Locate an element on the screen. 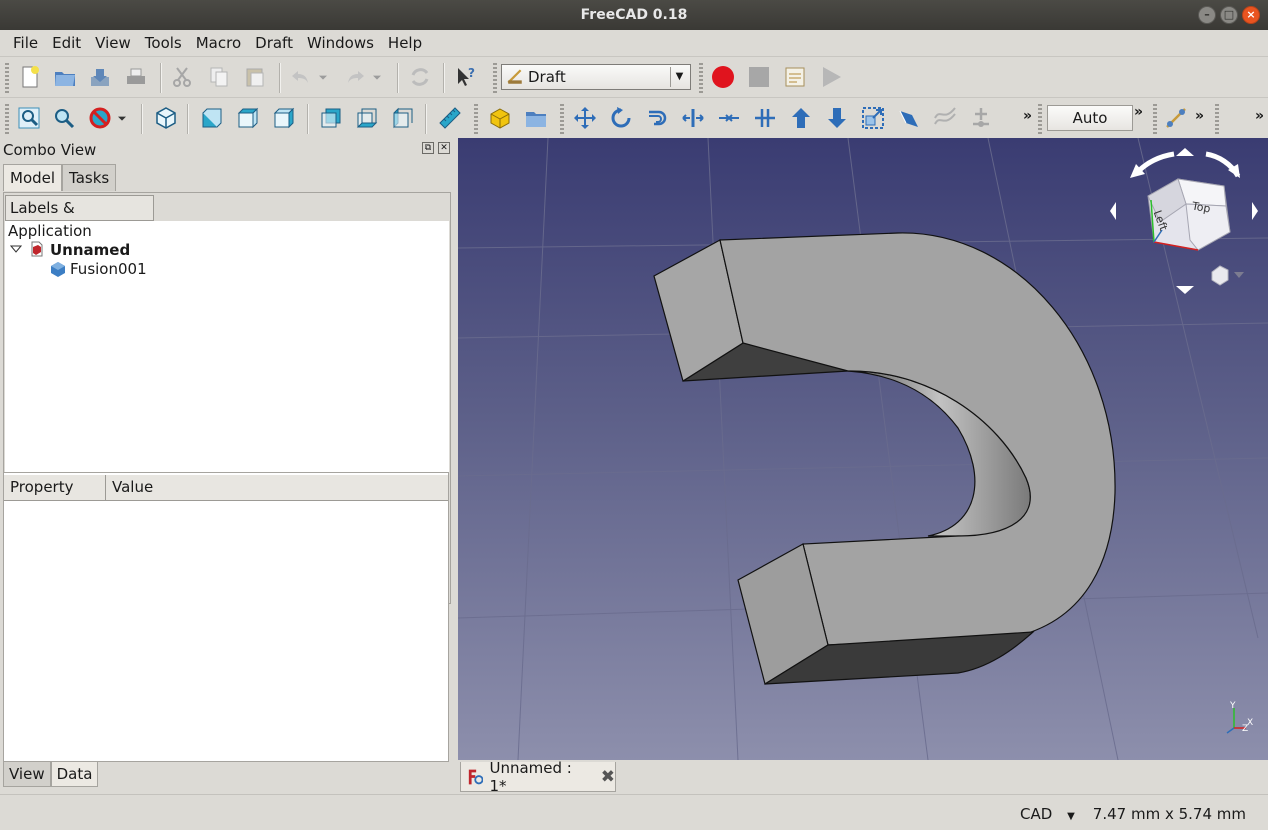  pan-up-icon is located at coordinates (1185, 152).